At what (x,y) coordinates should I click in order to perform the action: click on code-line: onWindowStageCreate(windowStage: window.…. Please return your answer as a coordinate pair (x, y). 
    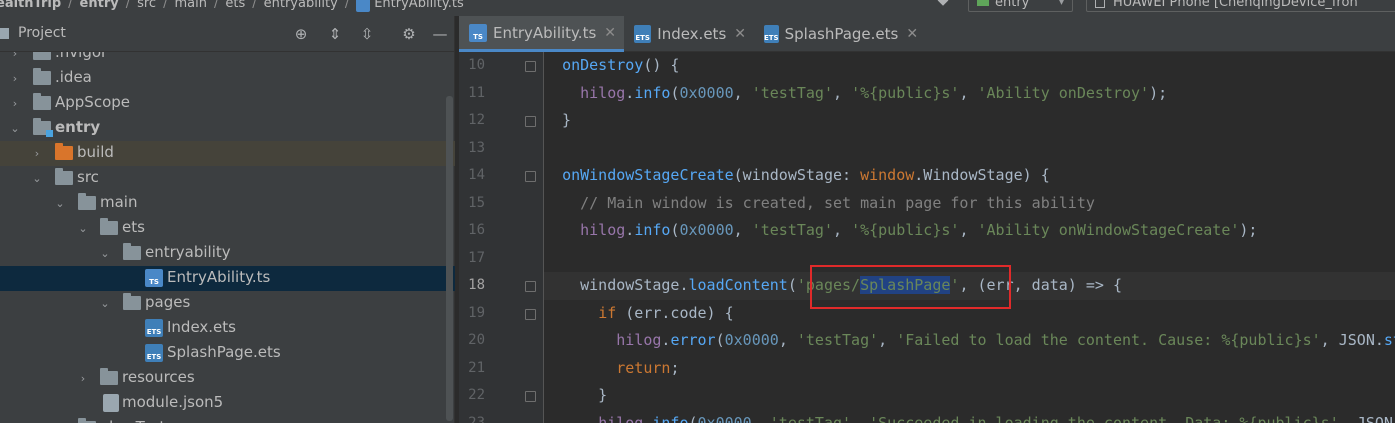
    Looking at the image, I should click on (806, 175).